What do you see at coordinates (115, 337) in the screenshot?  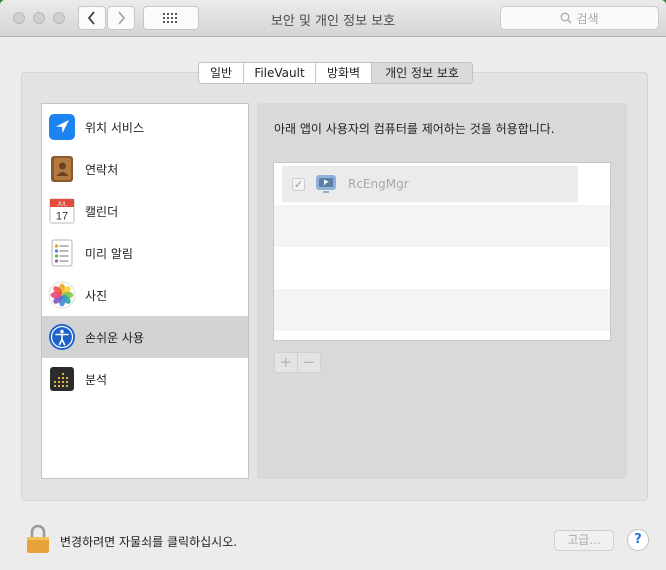 I see `sidebar-item-label: 손쉬운 사용` at bounding box center [115, 337].